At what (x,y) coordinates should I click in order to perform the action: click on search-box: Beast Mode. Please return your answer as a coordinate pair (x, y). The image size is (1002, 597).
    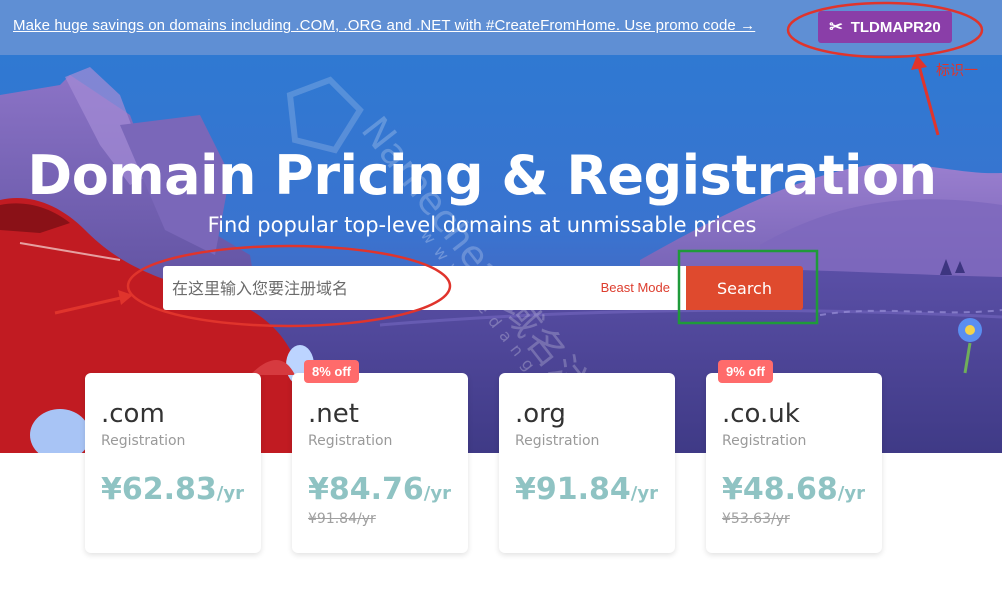
    Looking at the image, I should click on (424, 288).